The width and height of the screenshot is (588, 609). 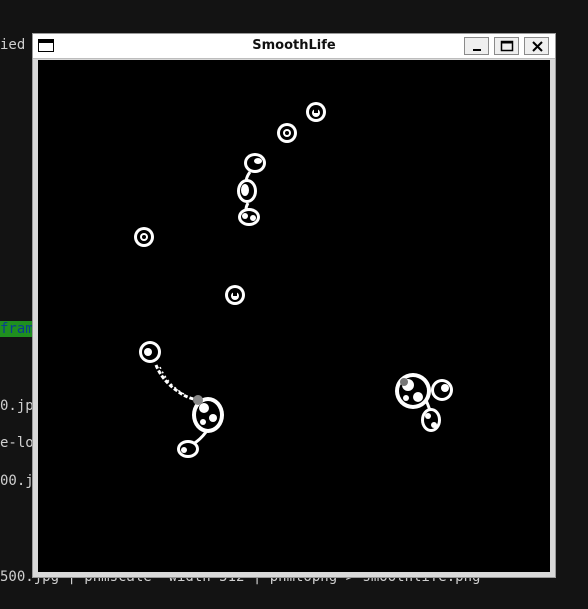 I want to click on maximize-icon, so click(x=507, y=46).